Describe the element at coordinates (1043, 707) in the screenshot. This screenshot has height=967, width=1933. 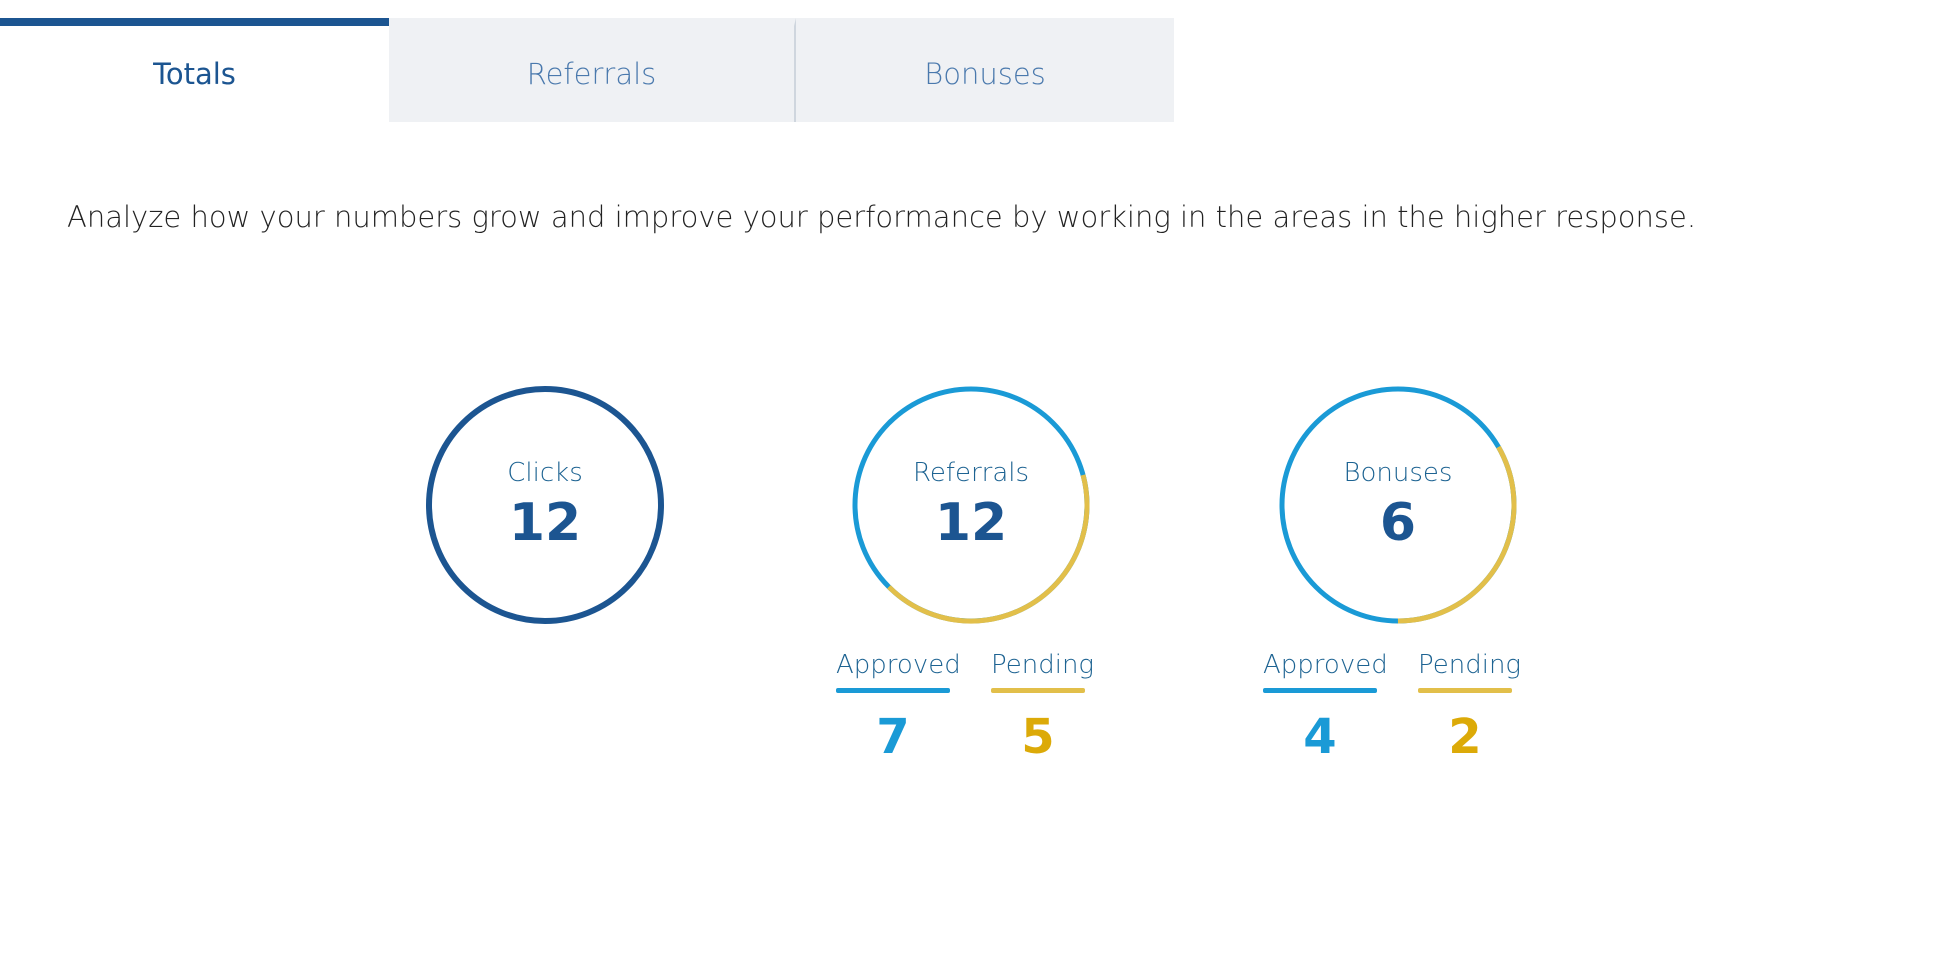
I see `referrals-pending: Pending 5` at that location.